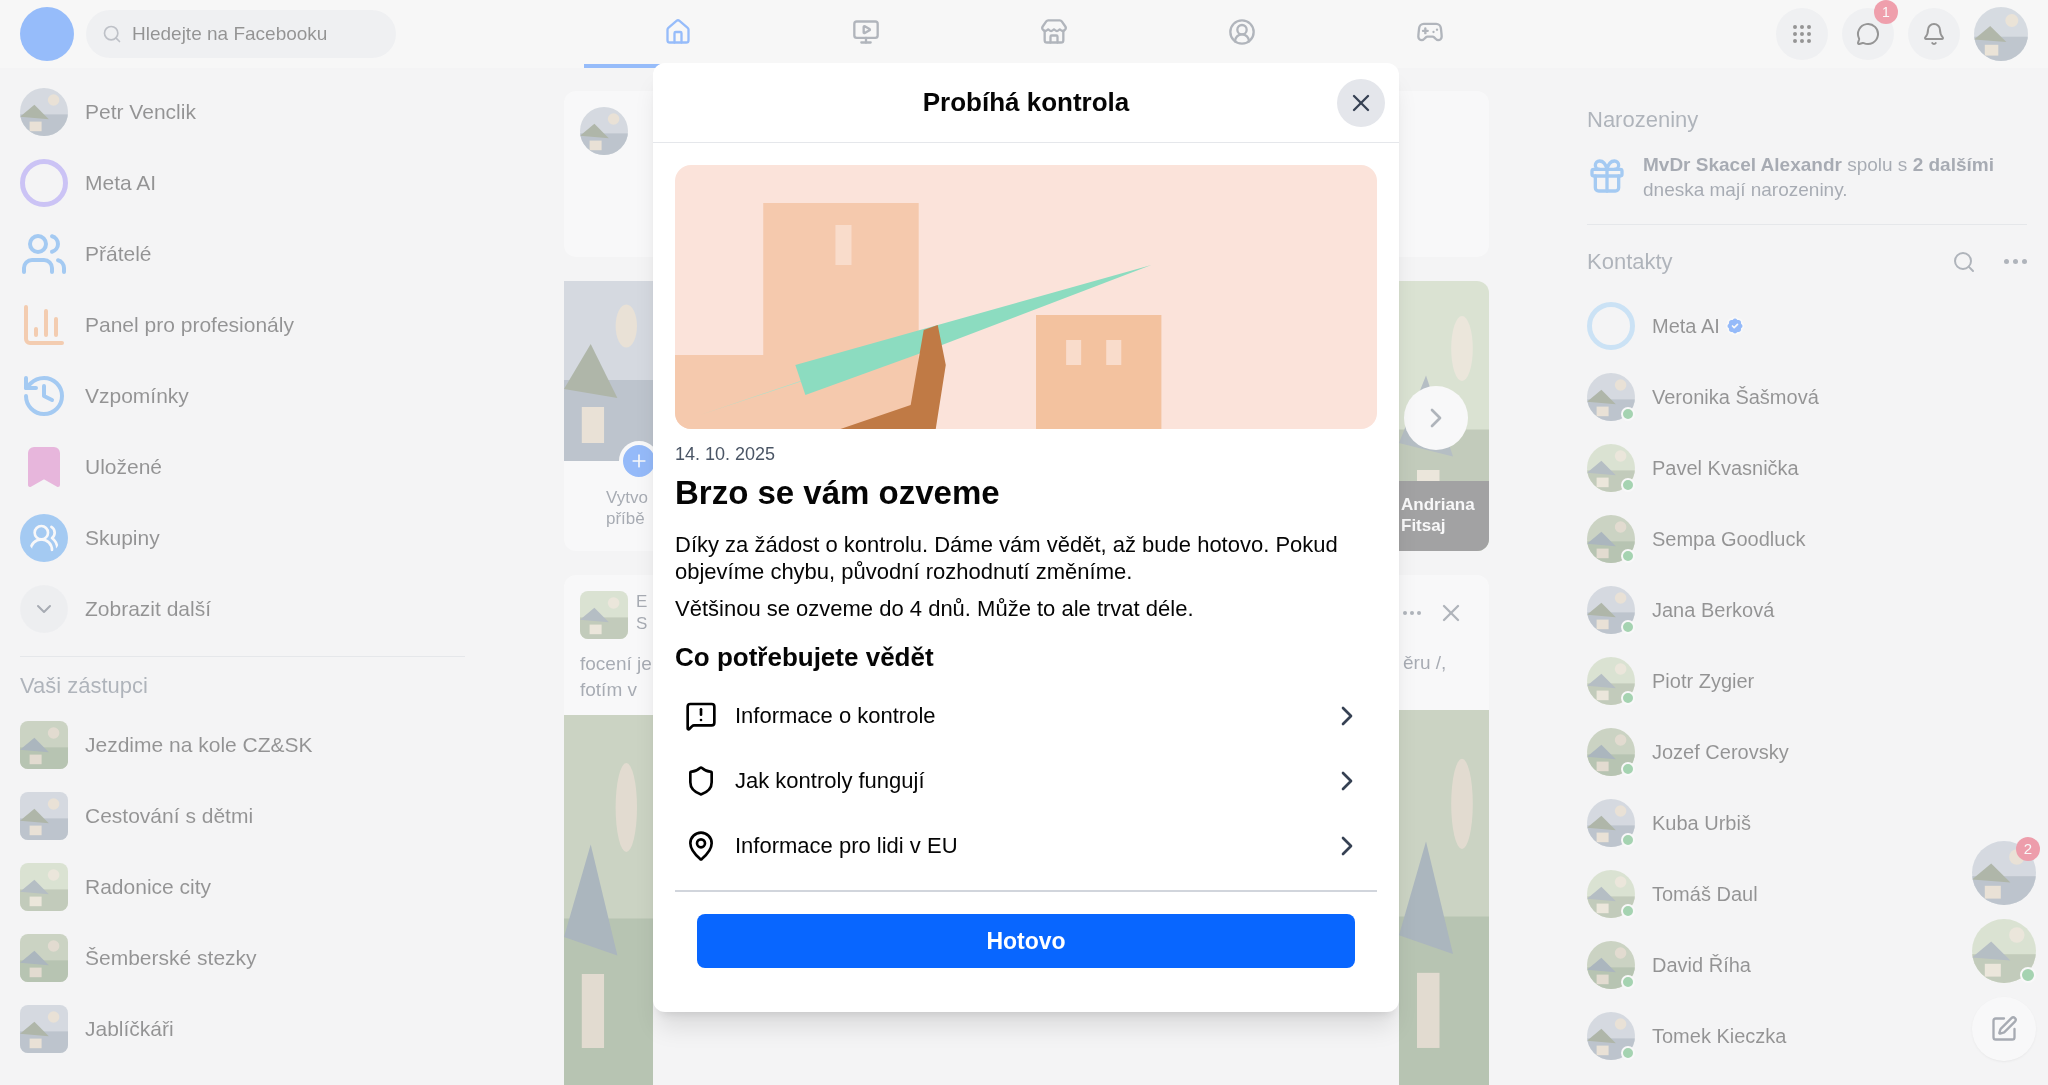 The image size is (2048, 1085). What do you see at coordinates (241, 34) in the screenshot?
I see `search-field: Hledejte na Facebooku` at bounding box center [241, 34].